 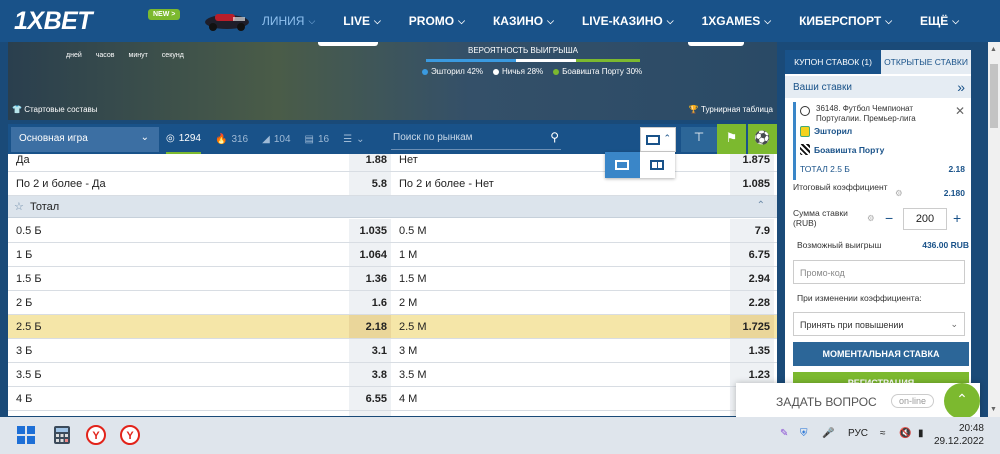 I want to click on odds-change-select: Принять при повышении ⌄, so click(x=879, y=324).